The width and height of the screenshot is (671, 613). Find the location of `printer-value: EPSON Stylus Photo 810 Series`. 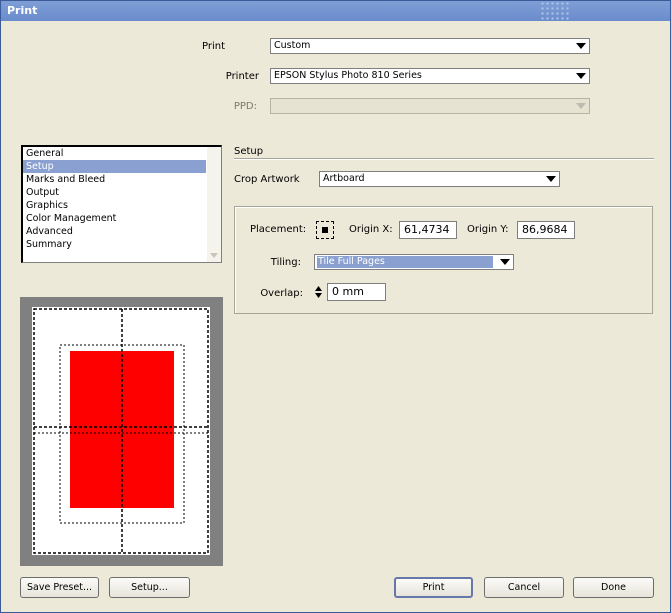

printer-value: EPSON Stylus Photo 810 Series is located at coordinates (348, 75).